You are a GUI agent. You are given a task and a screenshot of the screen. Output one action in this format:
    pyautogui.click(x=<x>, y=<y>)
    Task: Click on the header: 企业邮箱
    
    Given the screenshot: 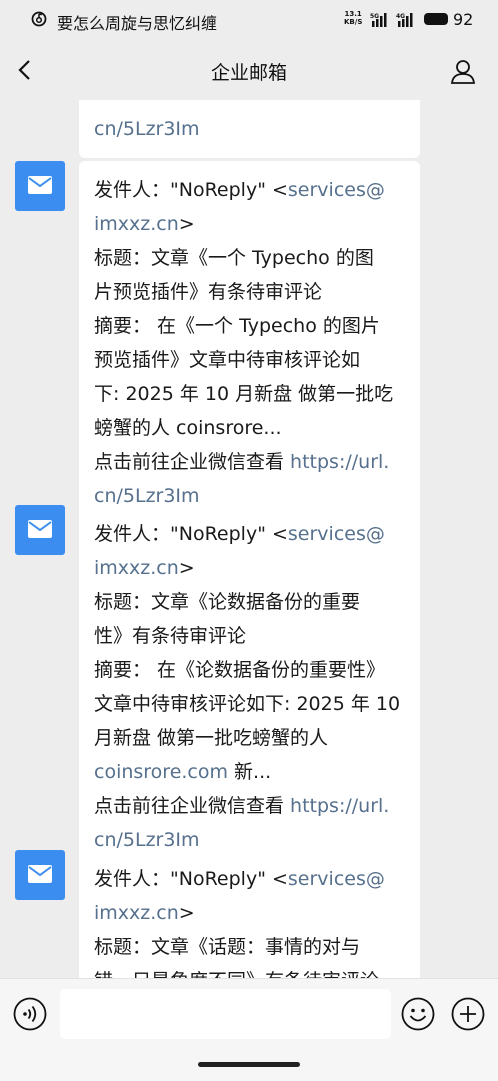 What is the action you would take?
    pyautogui.click(x=249, y=70)
    